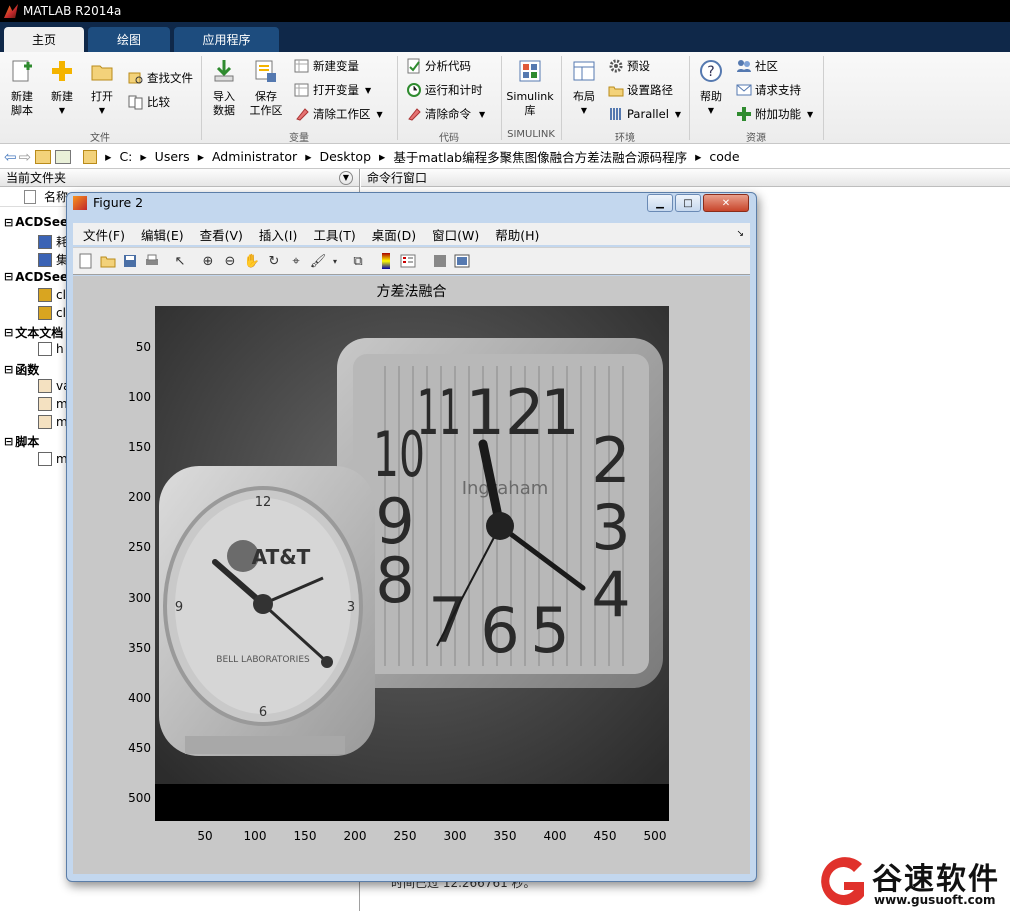 Image resolution: width=1010 pixels, height=911 pixels. I want to click on clear-workspace-button: 清除工作区 ▼, so click(338, 114).